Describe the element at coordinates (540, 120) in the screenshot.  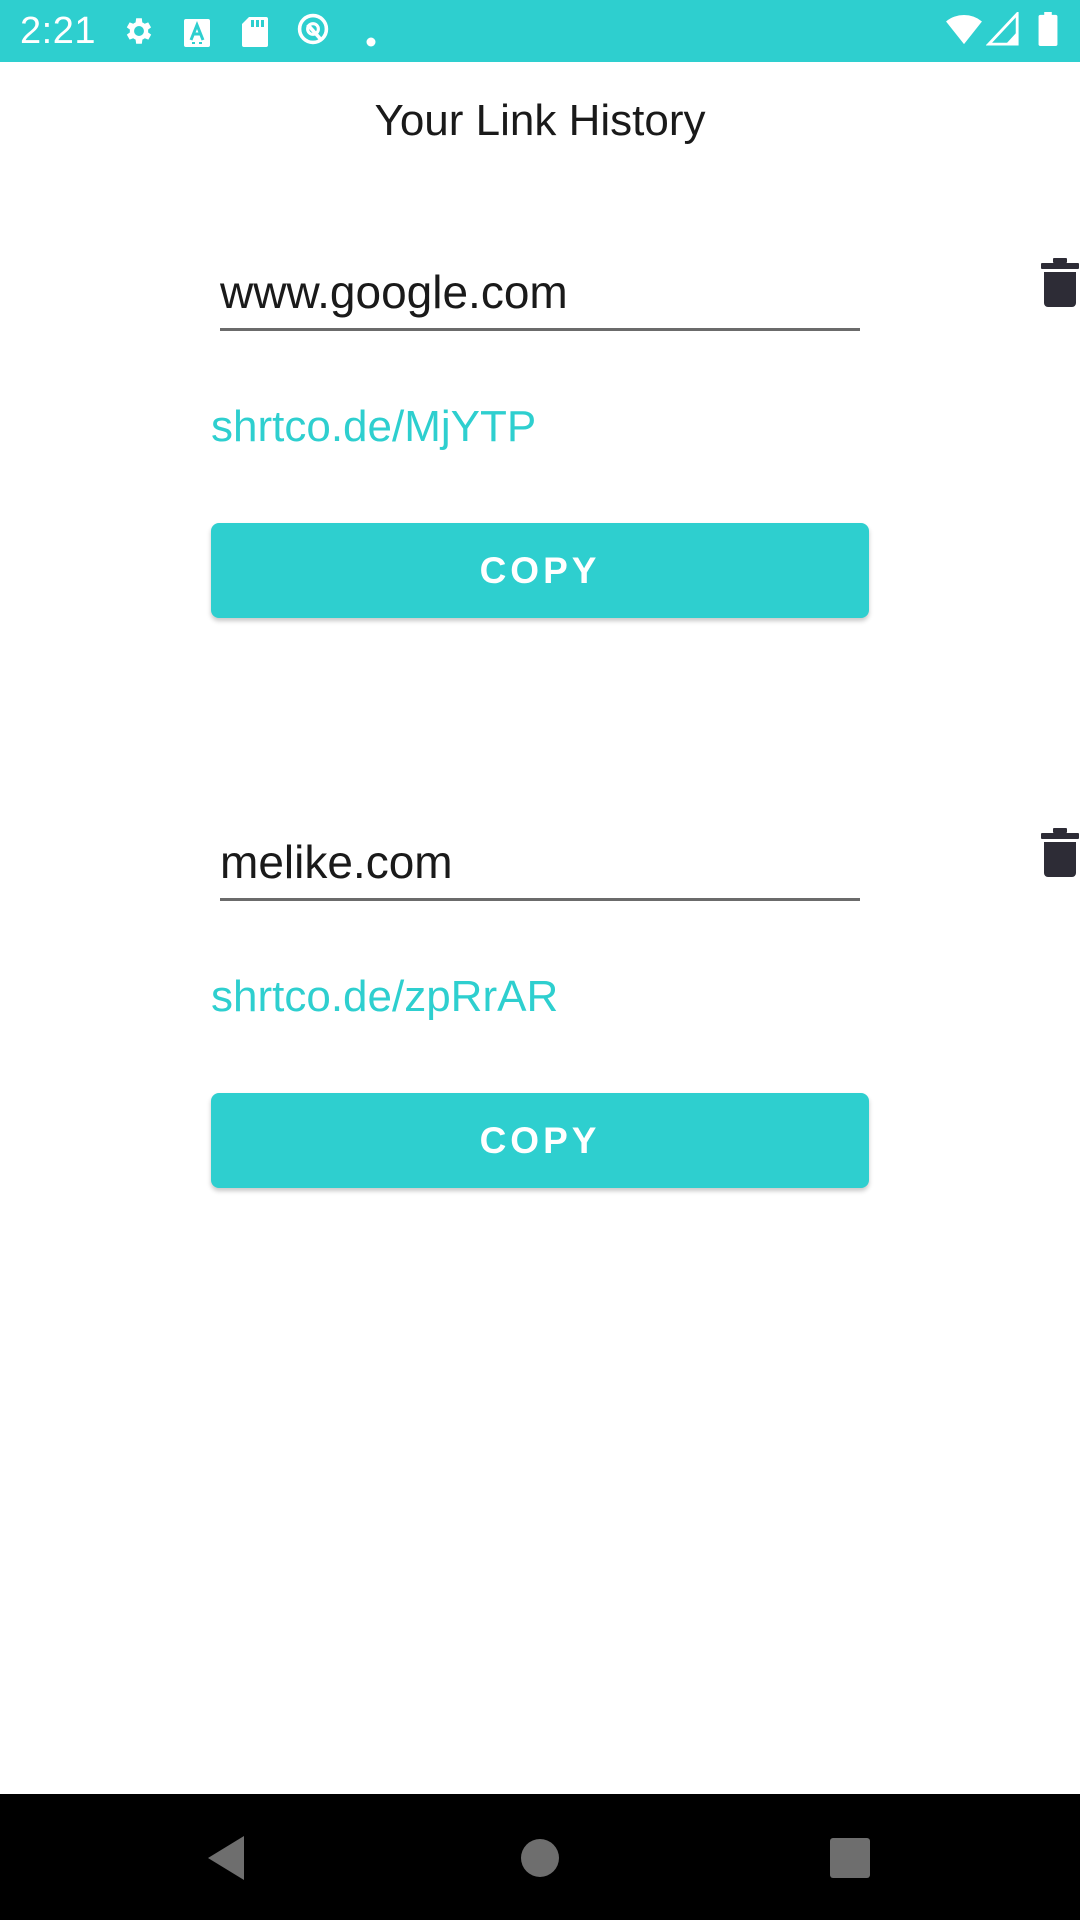
I see `page-title: Your Link History` at that location.